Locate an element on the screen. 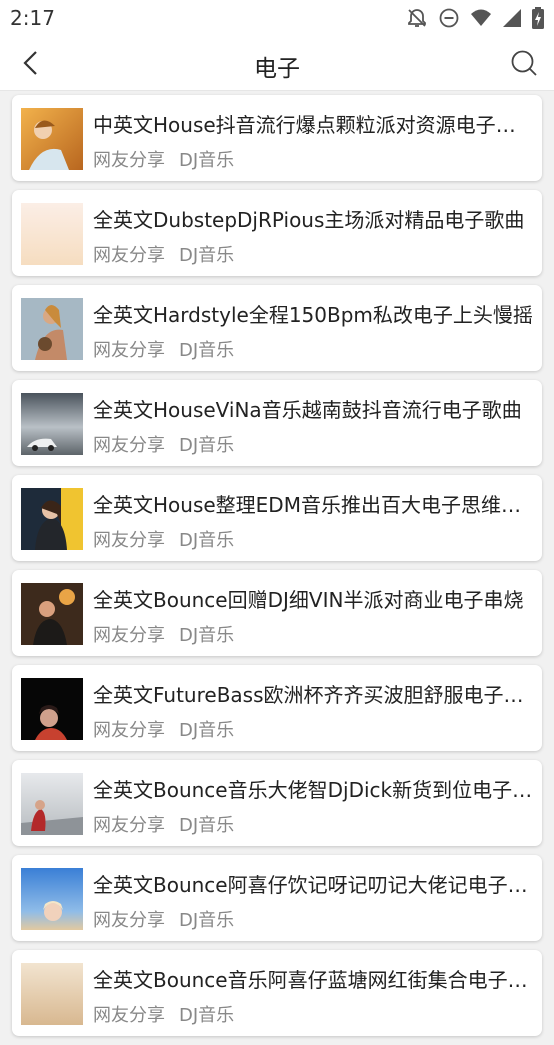  song-card: 中英文House抖音流行爆点颗粒派对资源电子歌曲 网友分享 DJ音乐 is located at coordinates (277, 138).